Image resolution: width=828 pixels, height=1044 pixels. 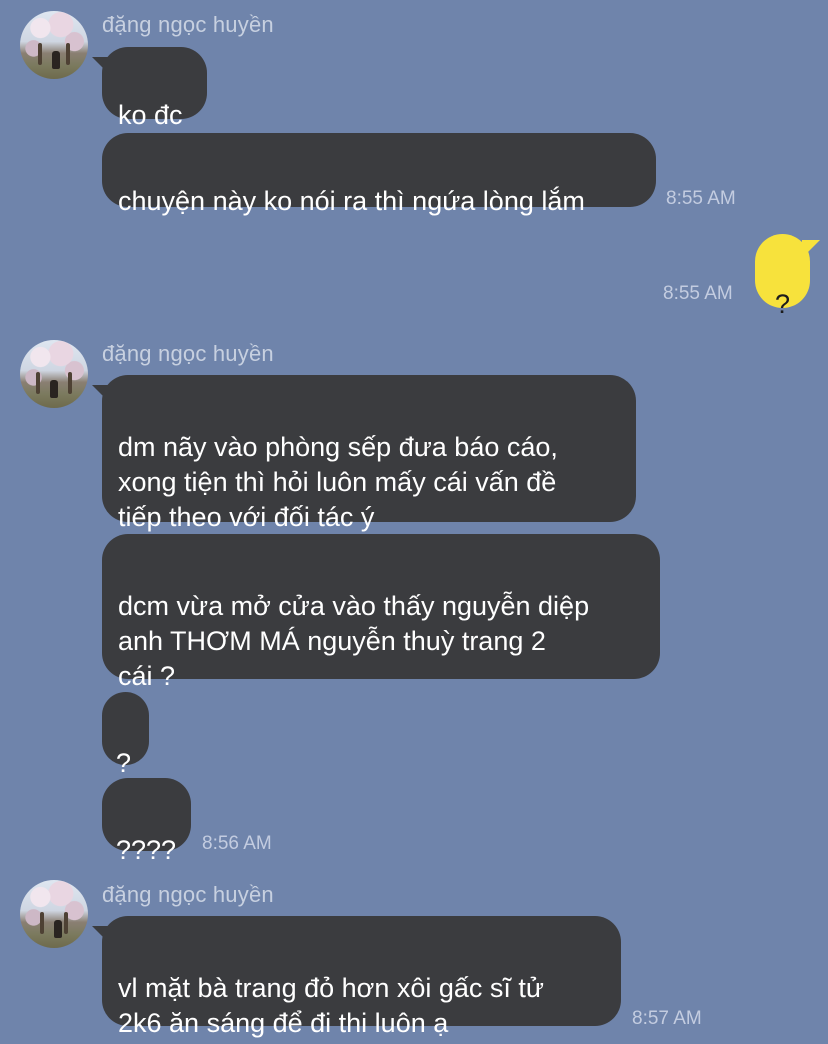 What do you see at coordinates (782, 276) in the screenshot?
I see `my-message-bubble: ?` at bounding box center [782, 276].